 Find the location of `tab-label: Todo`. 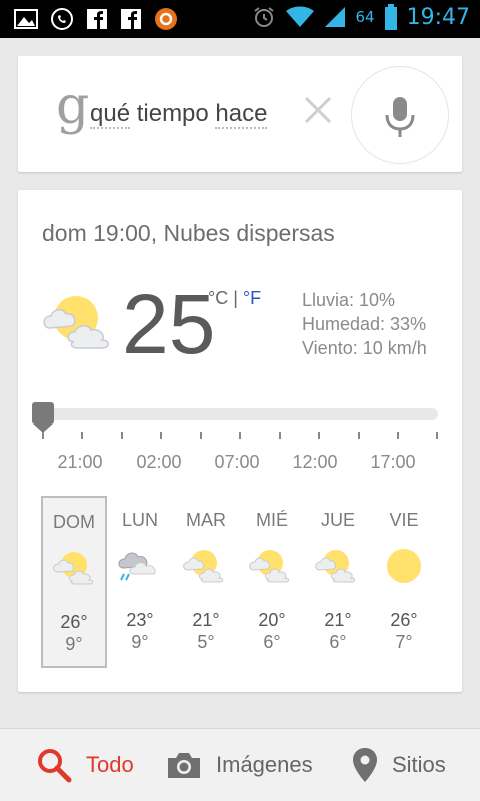

tab-label: Todo is located at coordinates (110, 764).